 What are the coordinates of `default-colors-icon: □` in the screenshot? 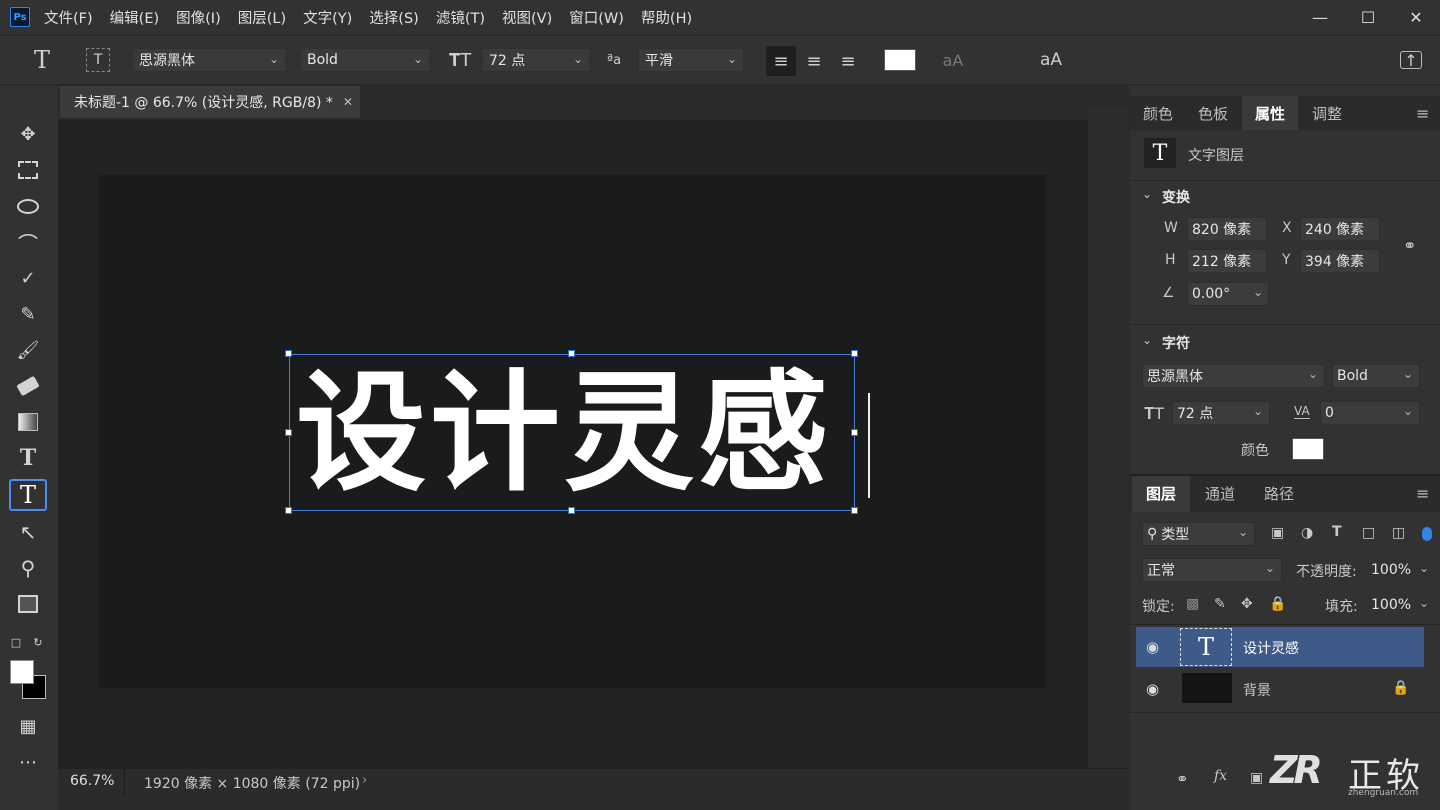 It's located at (16, 642).